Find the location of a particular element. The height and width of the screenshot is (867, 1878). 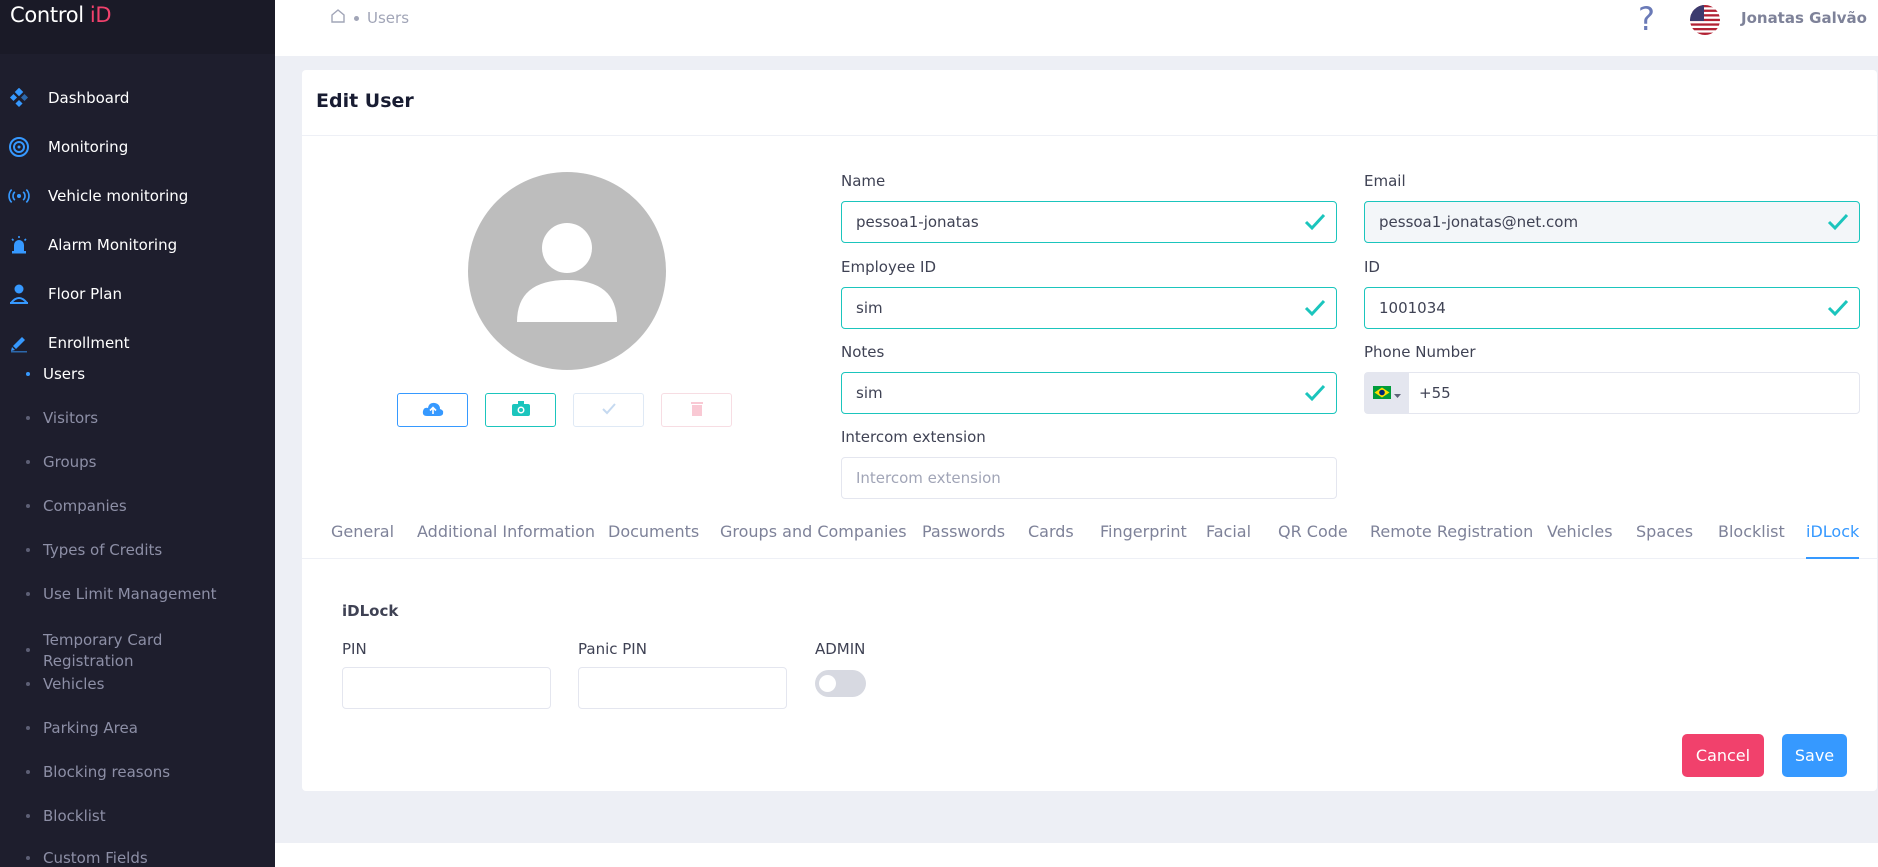

card-divider is located at coordinates (1089, 135).